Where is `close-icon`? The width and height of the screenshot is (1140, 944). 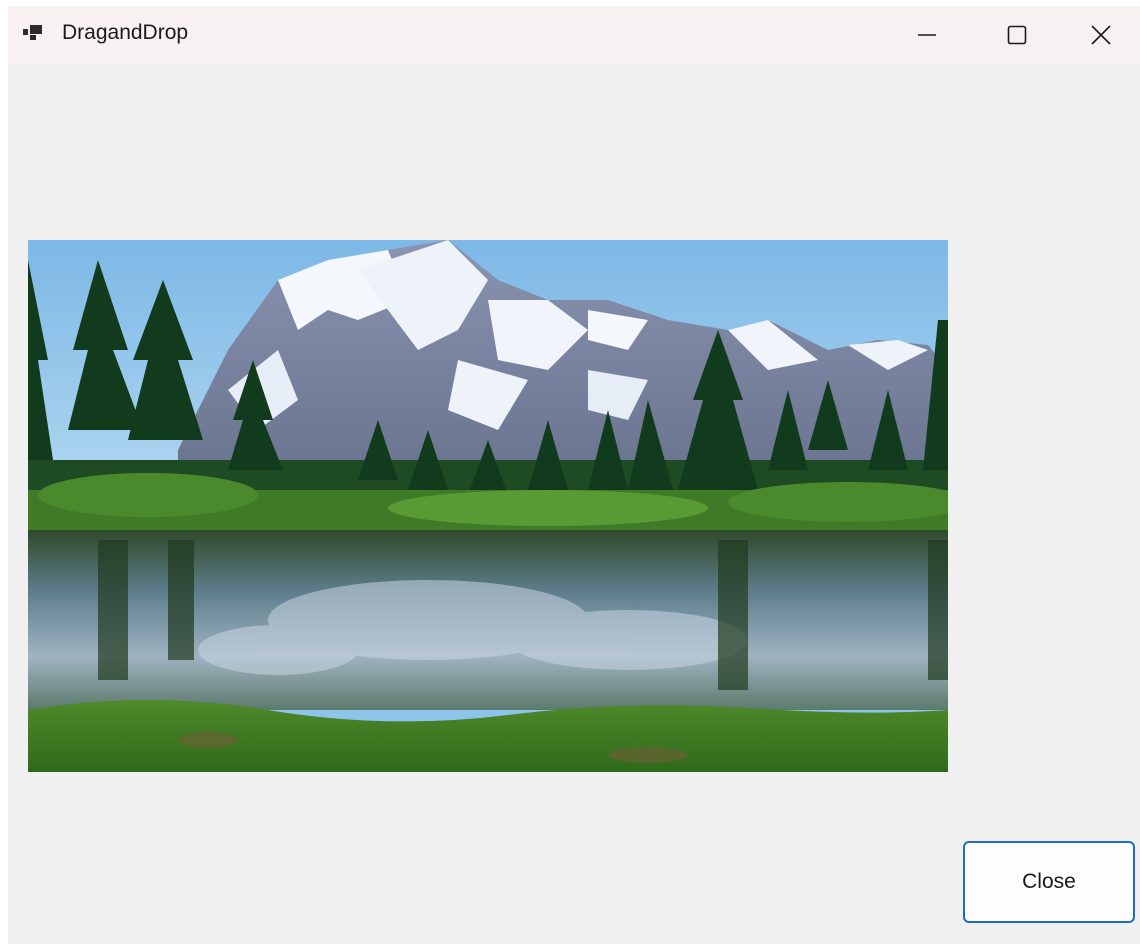 close-icon is located at coordinates (1101, 35).